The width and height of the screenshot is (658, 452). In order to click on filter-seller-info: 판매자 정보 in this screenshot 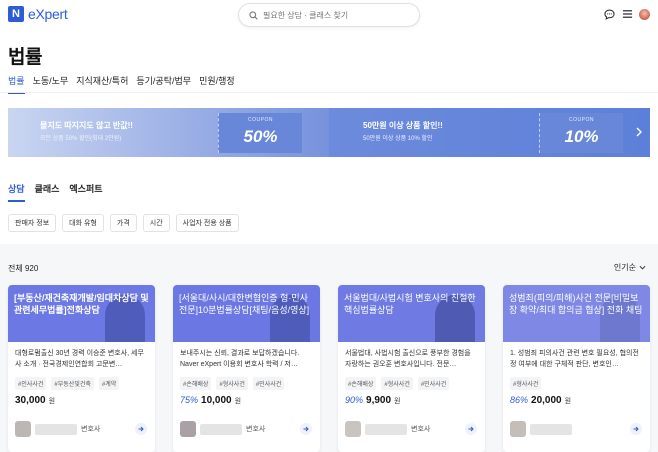, I will do `click(32, 223)`.